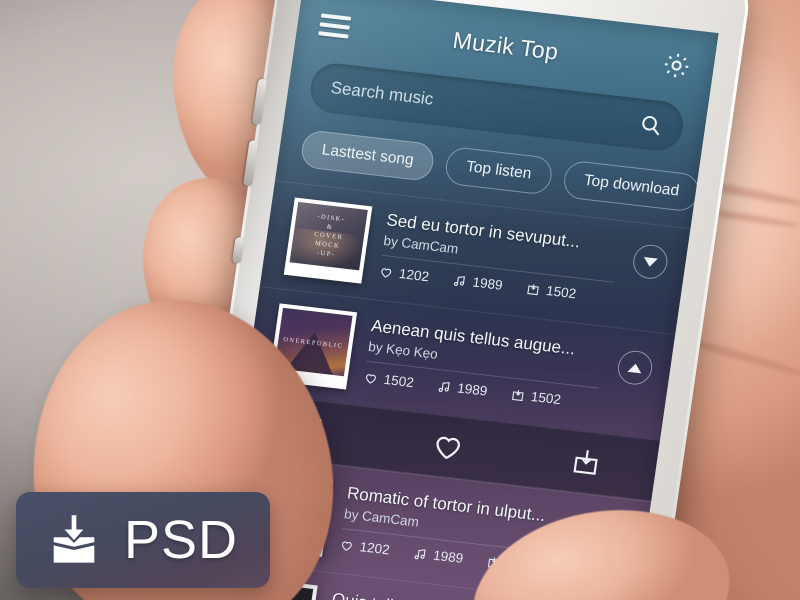  What do you see at coordinates (327, 245) in the screenshot?
I see `art-line: MOCK` at bounding box center [327, 245].